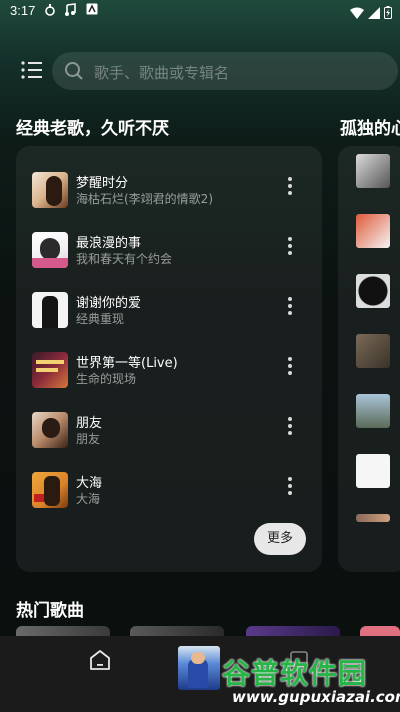 The height and width of the screenshot is (712, 400). I want to click on watermark-logo: 谷普软件园 www.gupuxiazai.com, so click(311, 681).